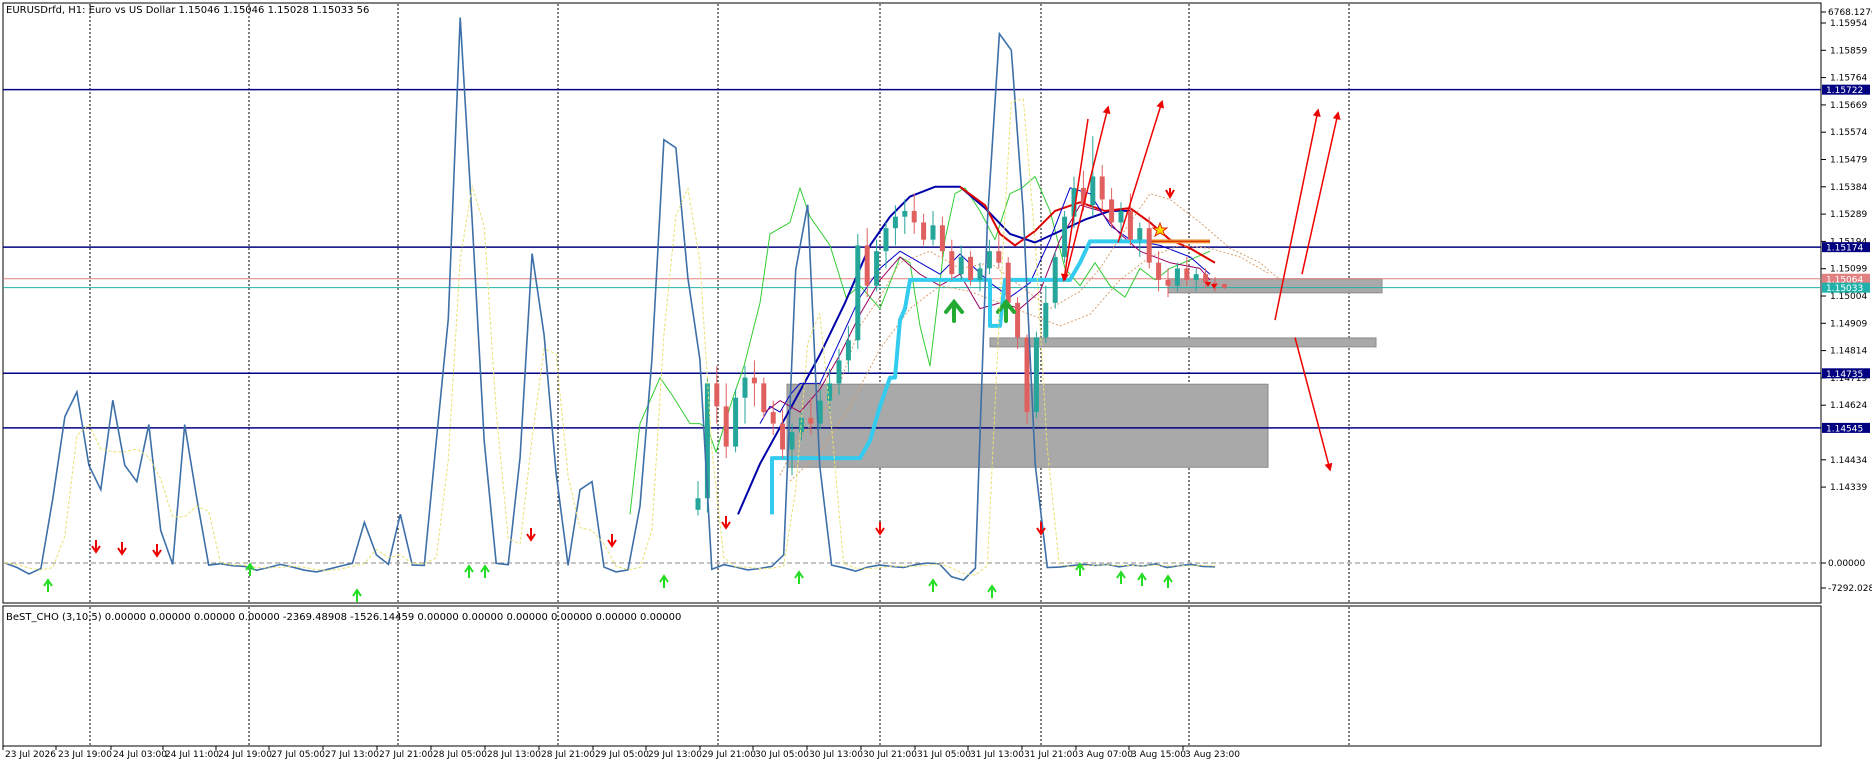 The height and width of the screenshot is (766, 1872). I want to click on x-tick-label: 30 Jul 05:00, so click(782, 755).